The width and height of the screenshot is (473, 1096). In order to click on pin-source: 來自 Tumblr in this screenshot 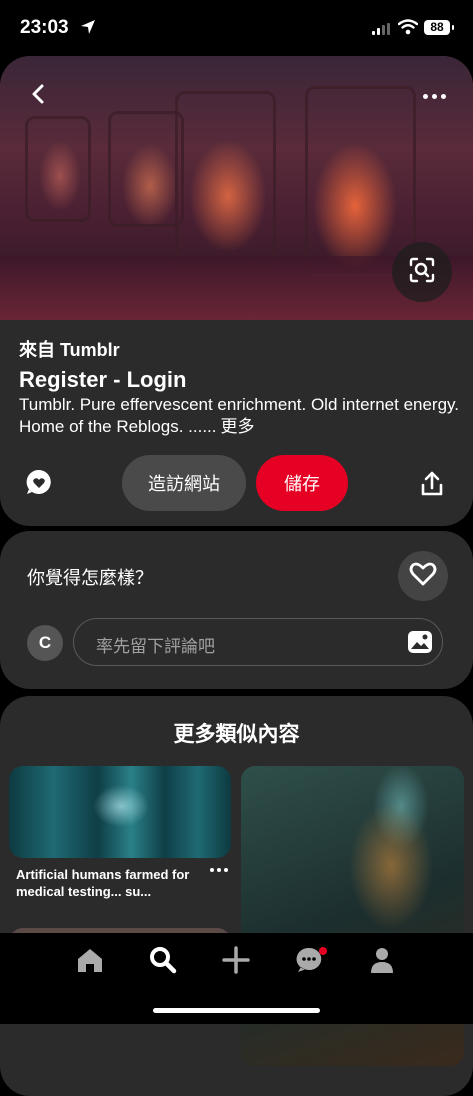, I will do `click(69, 349)`.